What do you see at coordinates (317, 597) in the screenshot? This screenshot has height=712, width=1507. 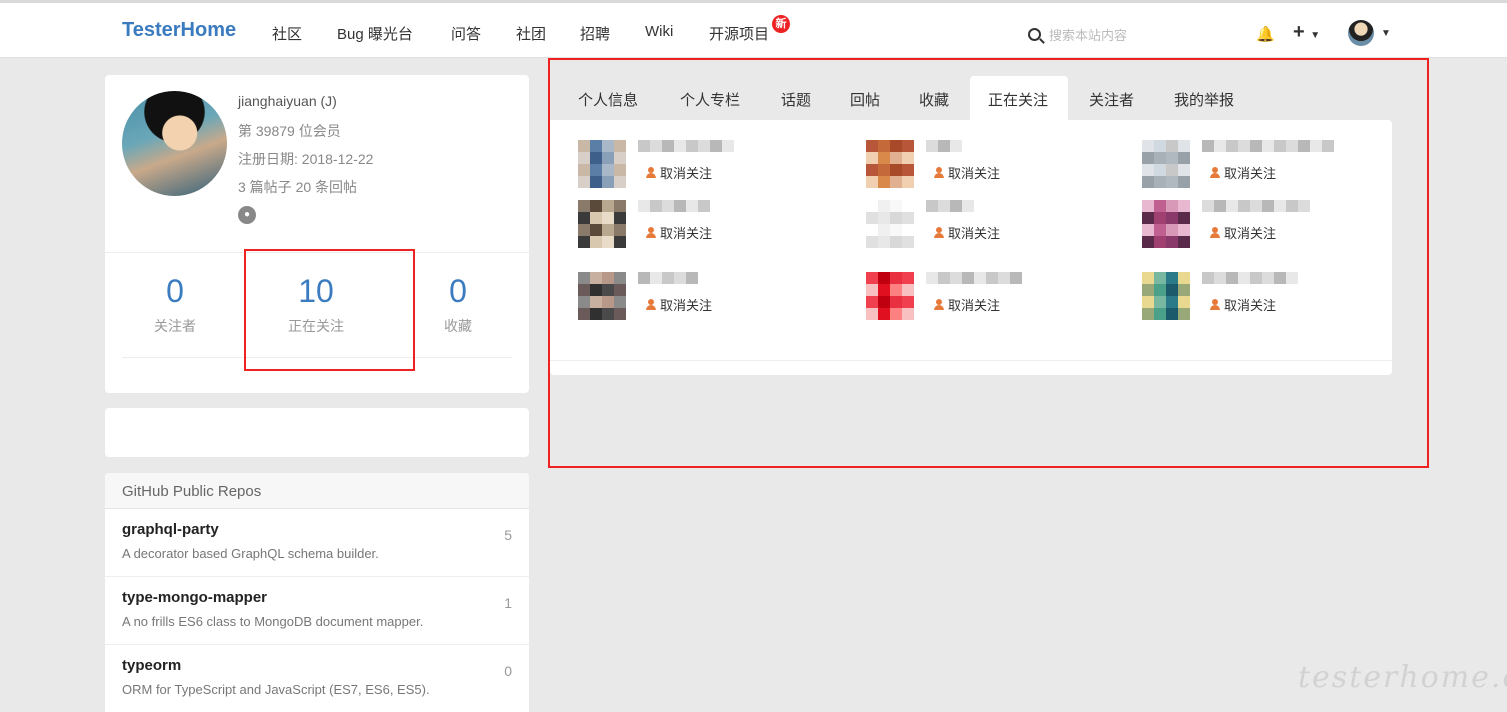 I see `repo-name: type-mongo-mapper` at bounding box center [317, 597].